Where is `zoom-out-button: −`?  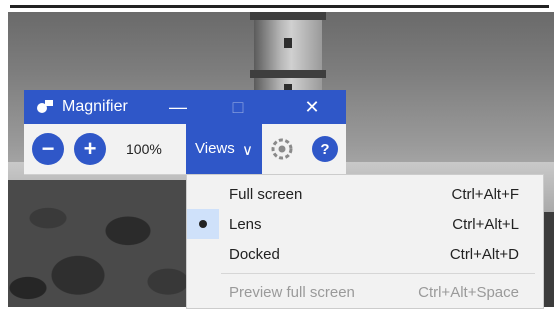
zoom-out-button: − is located at coordinates (48, 149).